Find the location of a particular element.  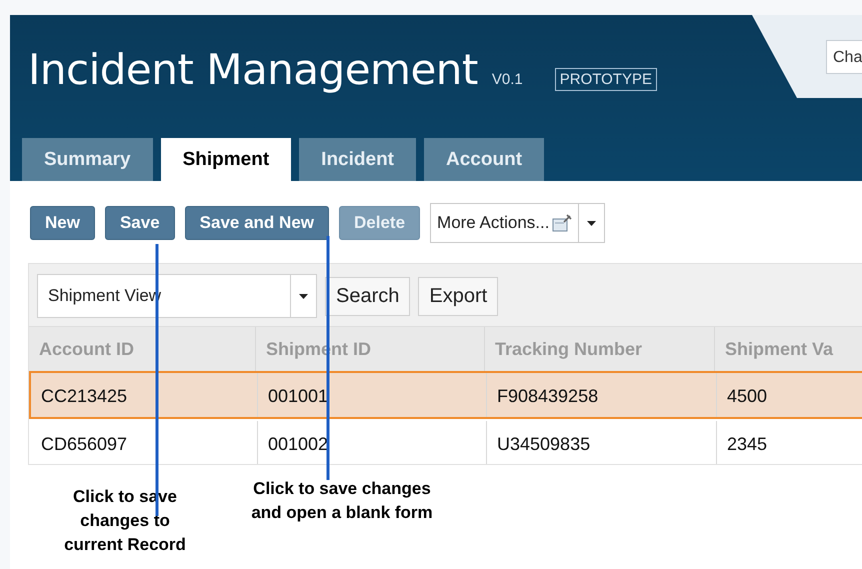

grid-button: Search is located at coordinates (367, 296).